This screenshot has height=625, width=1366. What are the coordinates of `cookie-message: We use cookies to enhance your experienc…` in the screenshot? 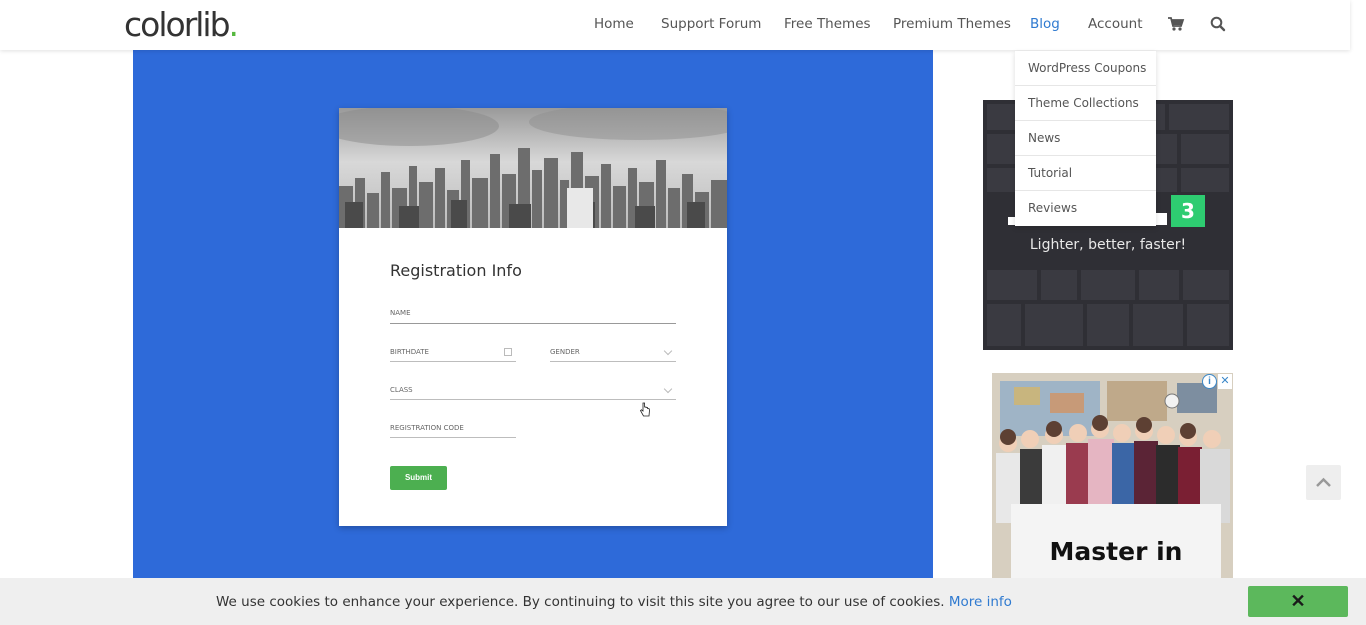 It's located at (614, 602).